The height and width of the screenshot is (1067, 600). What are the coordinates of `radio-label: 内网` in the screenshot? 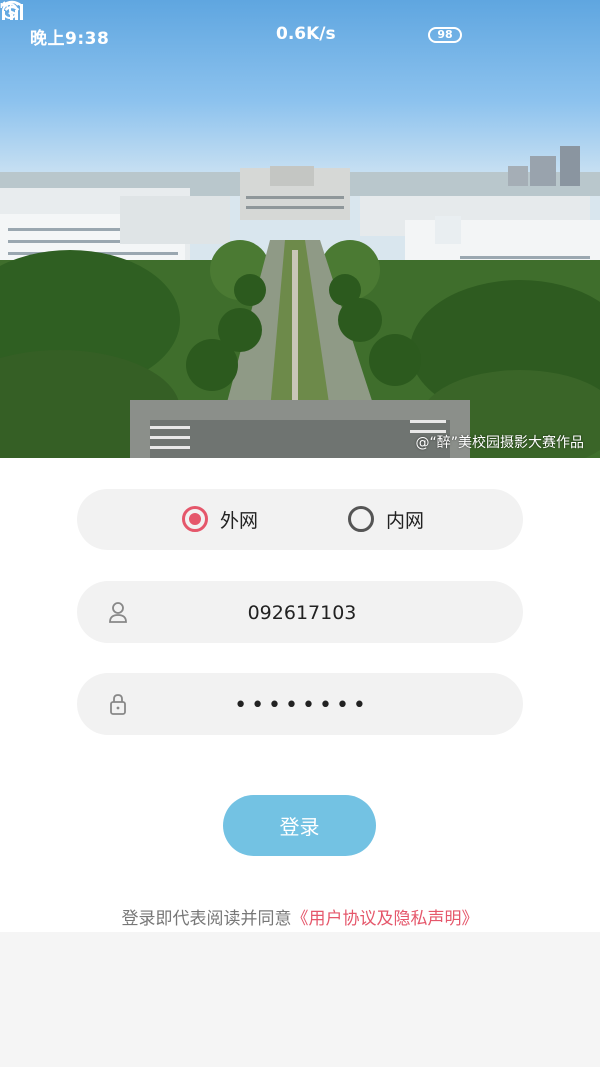 It's located at (405, 520).